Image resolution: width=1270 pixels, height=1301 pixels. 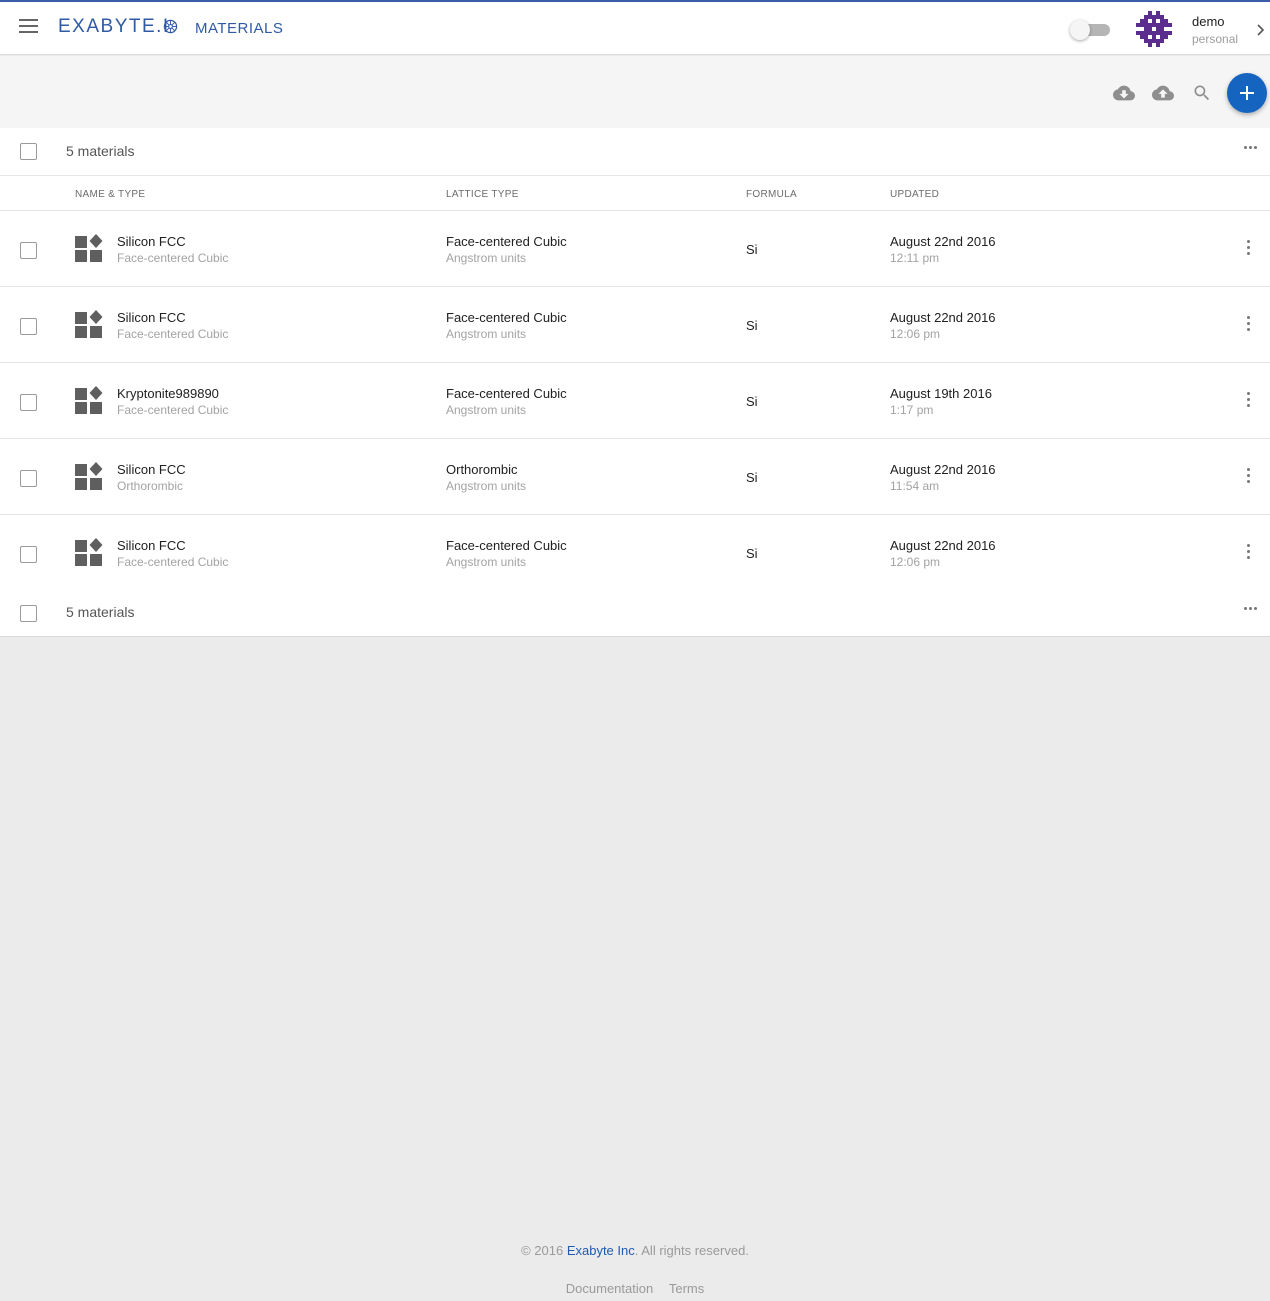 I want to click on user-name: demo, so click(x=1208, y=21).